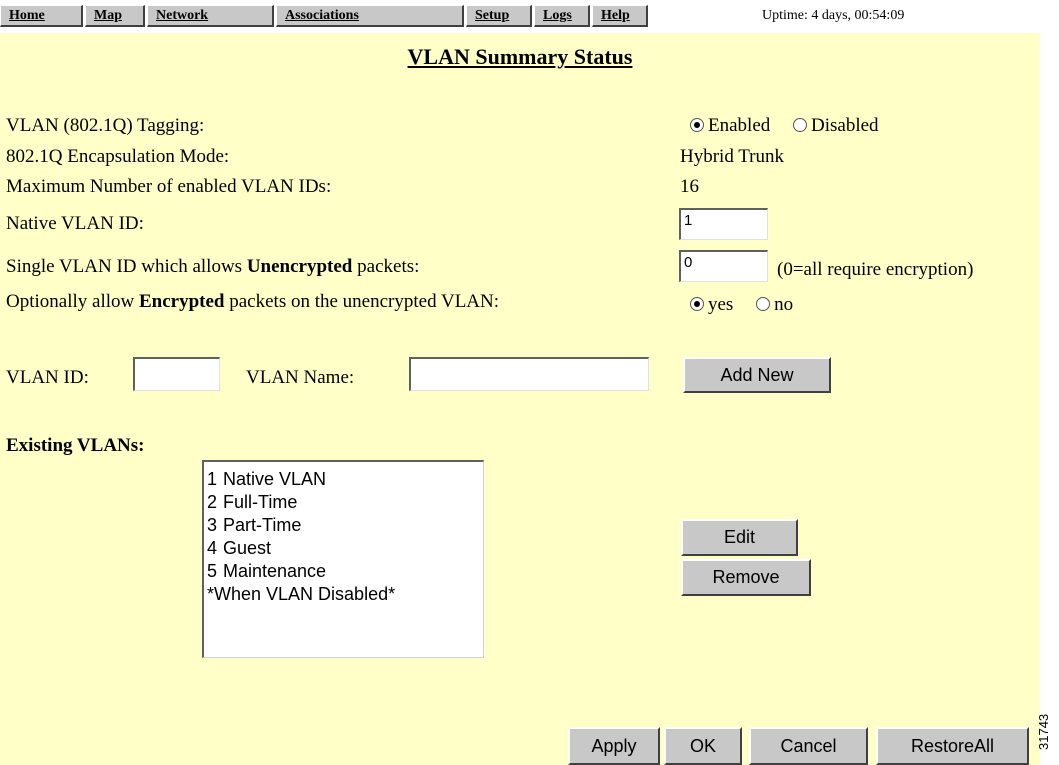  What do you see at coordinates (343, 479) in the screenshot?
I see `list-item: 1 Native VLAN` at bounding box center [343, 479].